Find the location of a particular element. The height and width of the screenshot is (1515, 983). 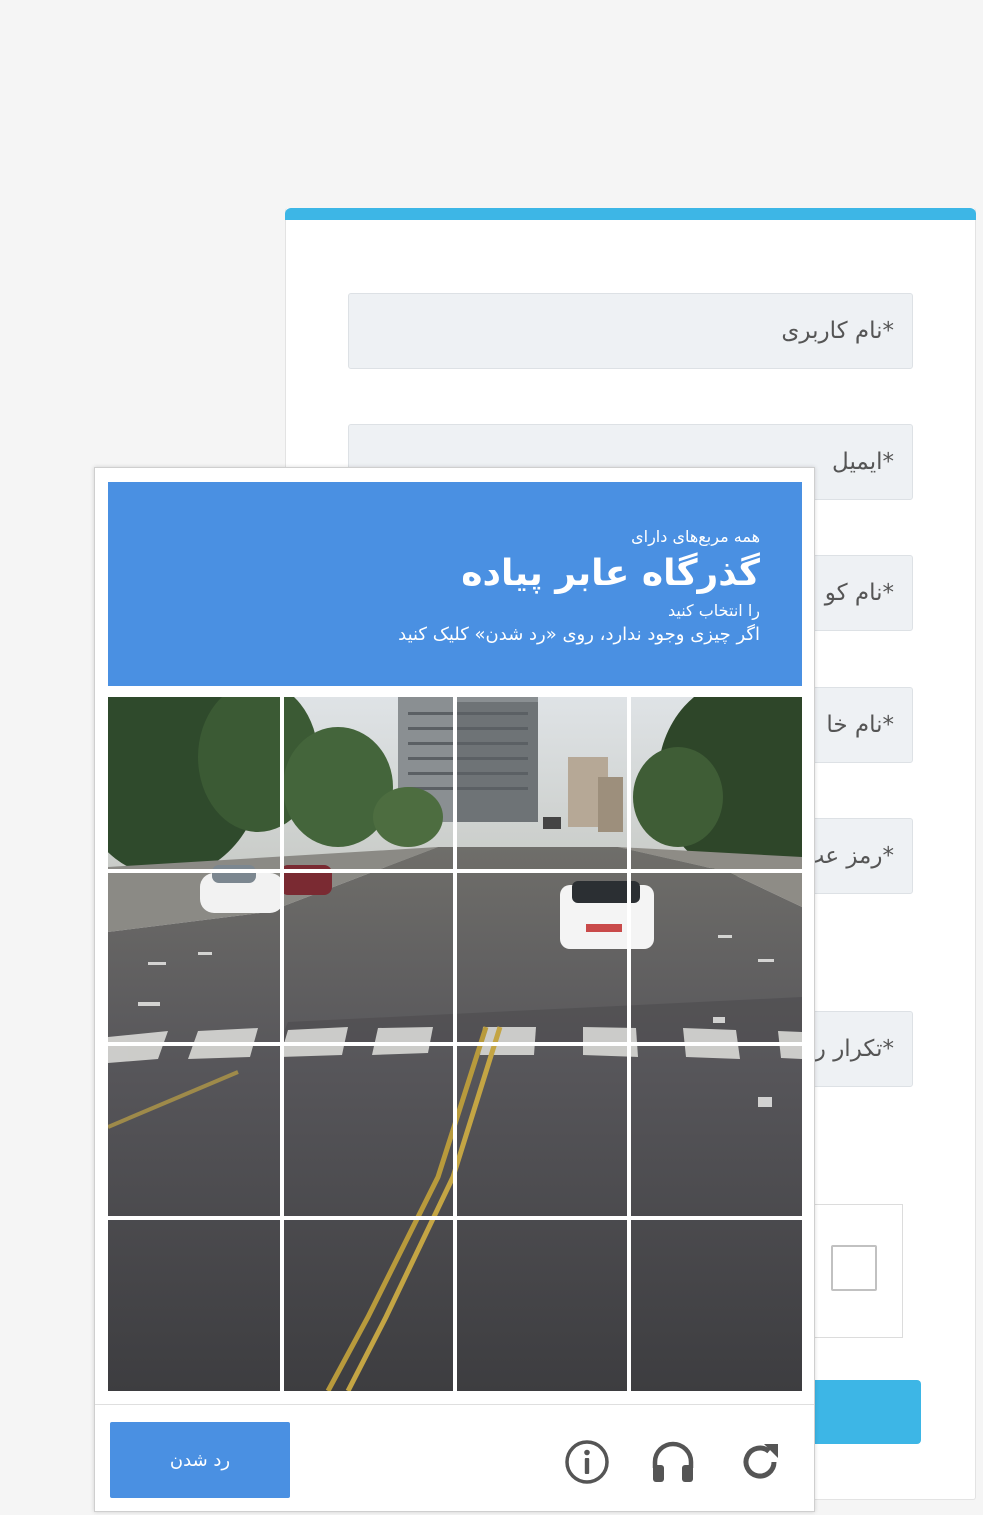

captcha-footer-divider is located at coordinates (454, 1404).